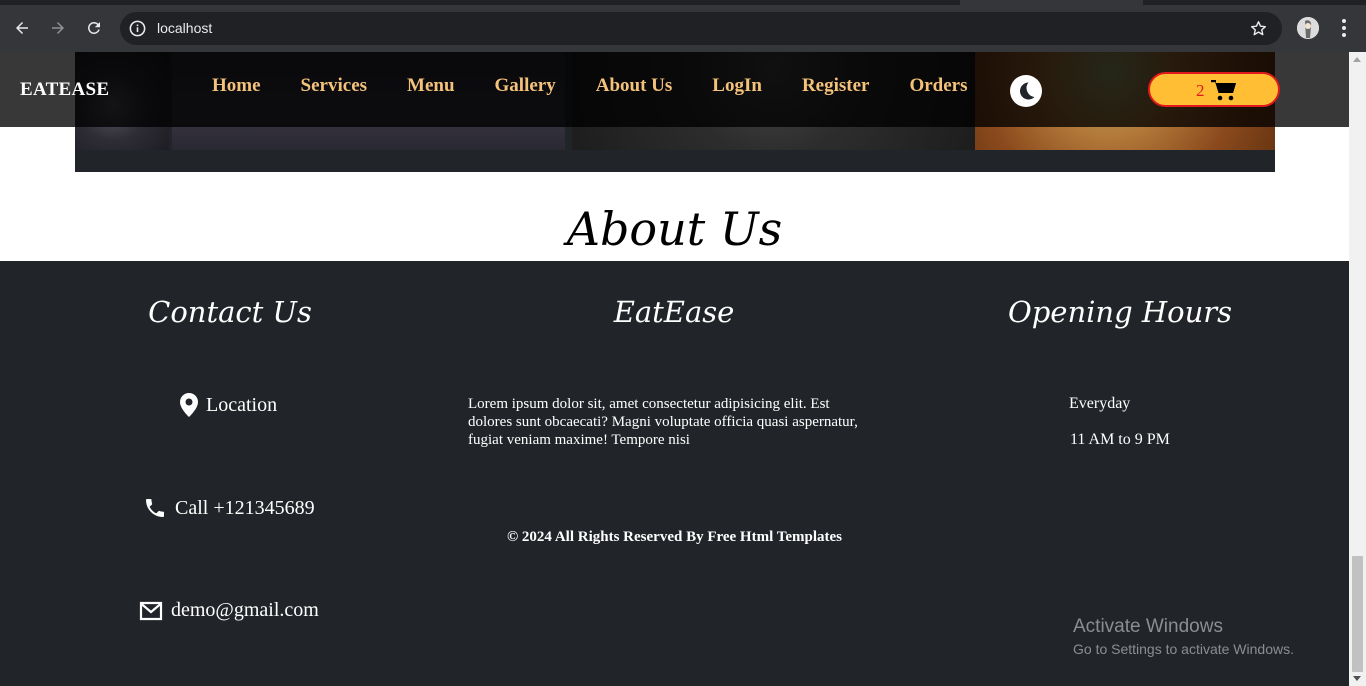  I want to click on cart-count: 2, so click(1200, 90).